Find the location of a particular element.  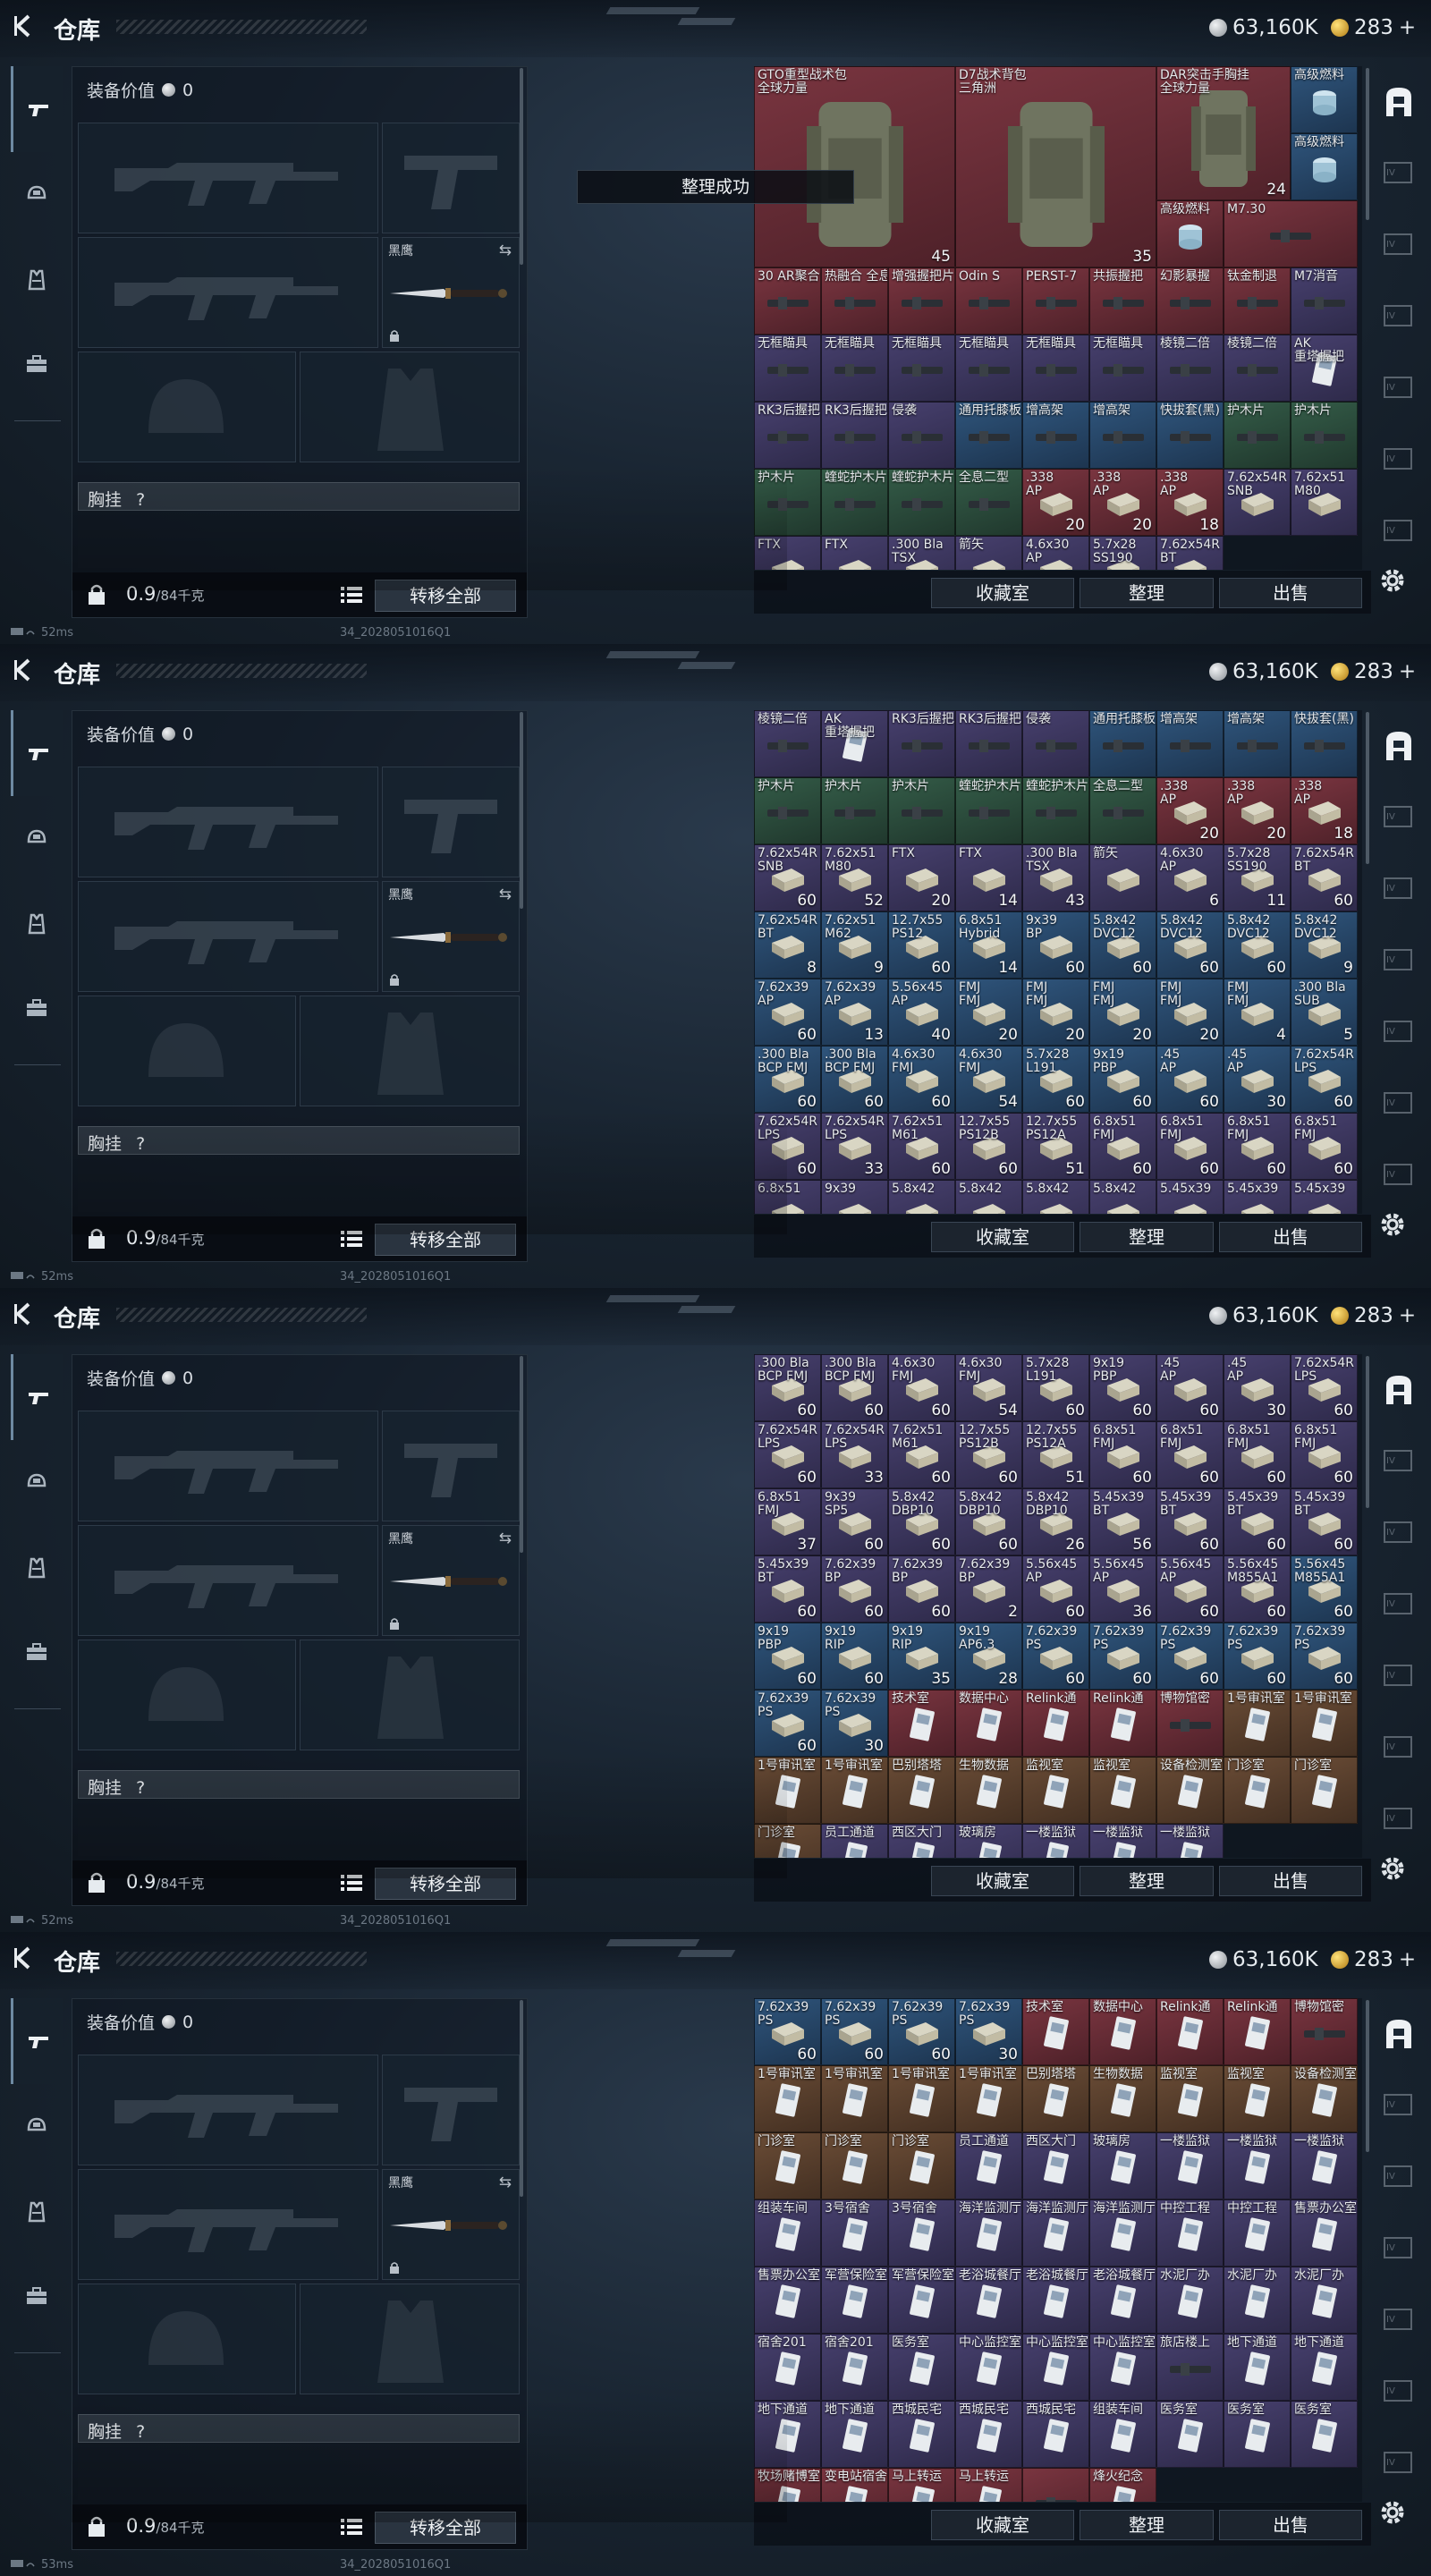

item-cell: 巴别塔塔 is located at coordinates (922, 1790).